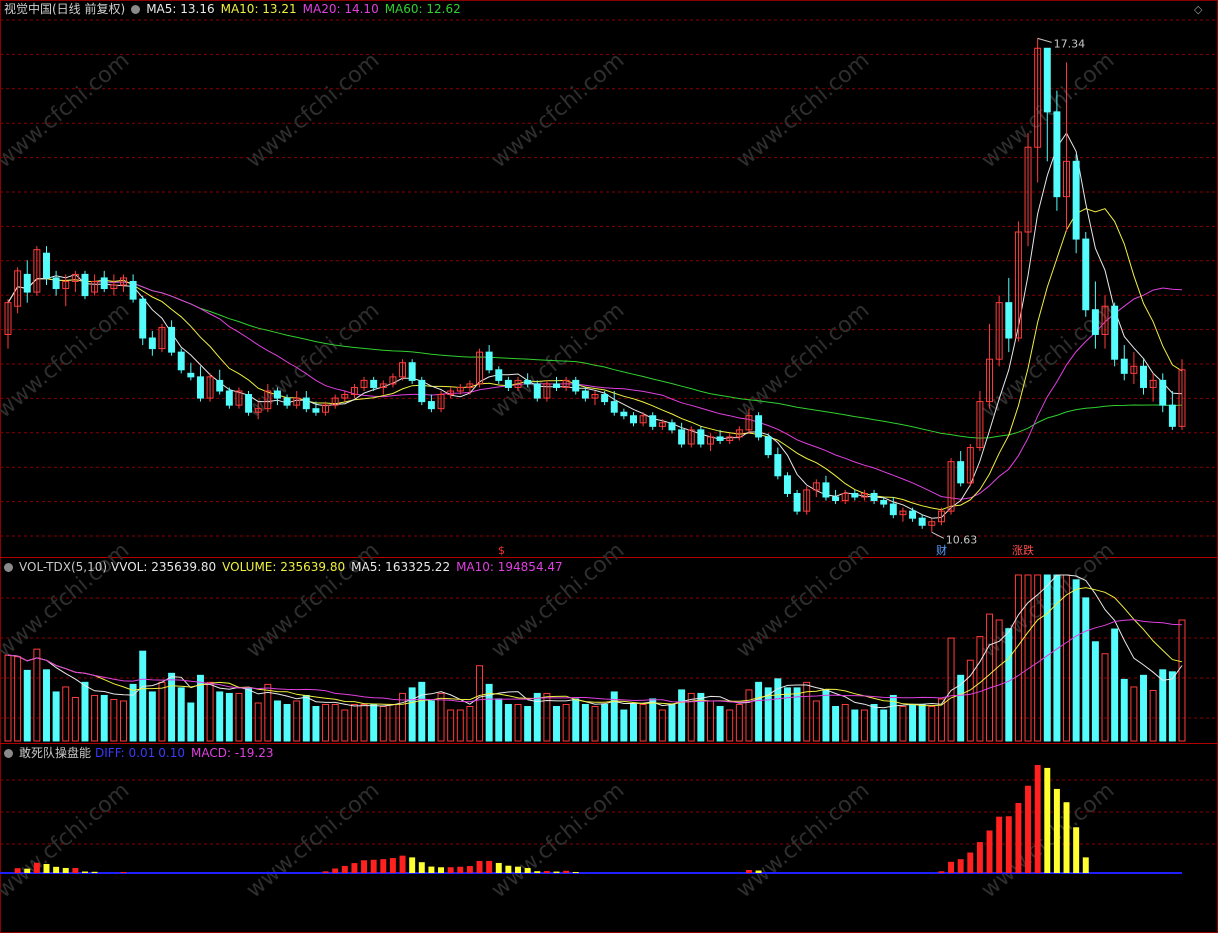  Describe the element at coordinates (232, 753) in the screenshot. I see `macd-label: MACD: -19.23` at that location.